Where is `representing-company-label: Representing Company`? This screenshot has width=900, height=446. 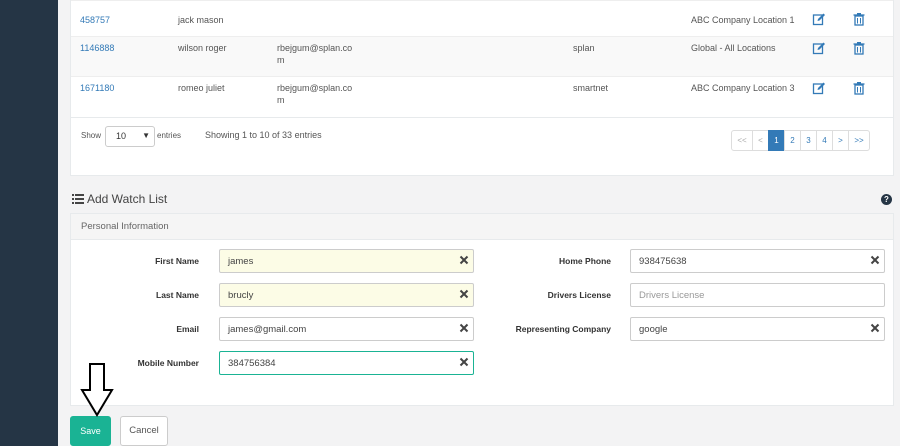 representing-company-label: Representing Company is located at coordinates (563, 329).